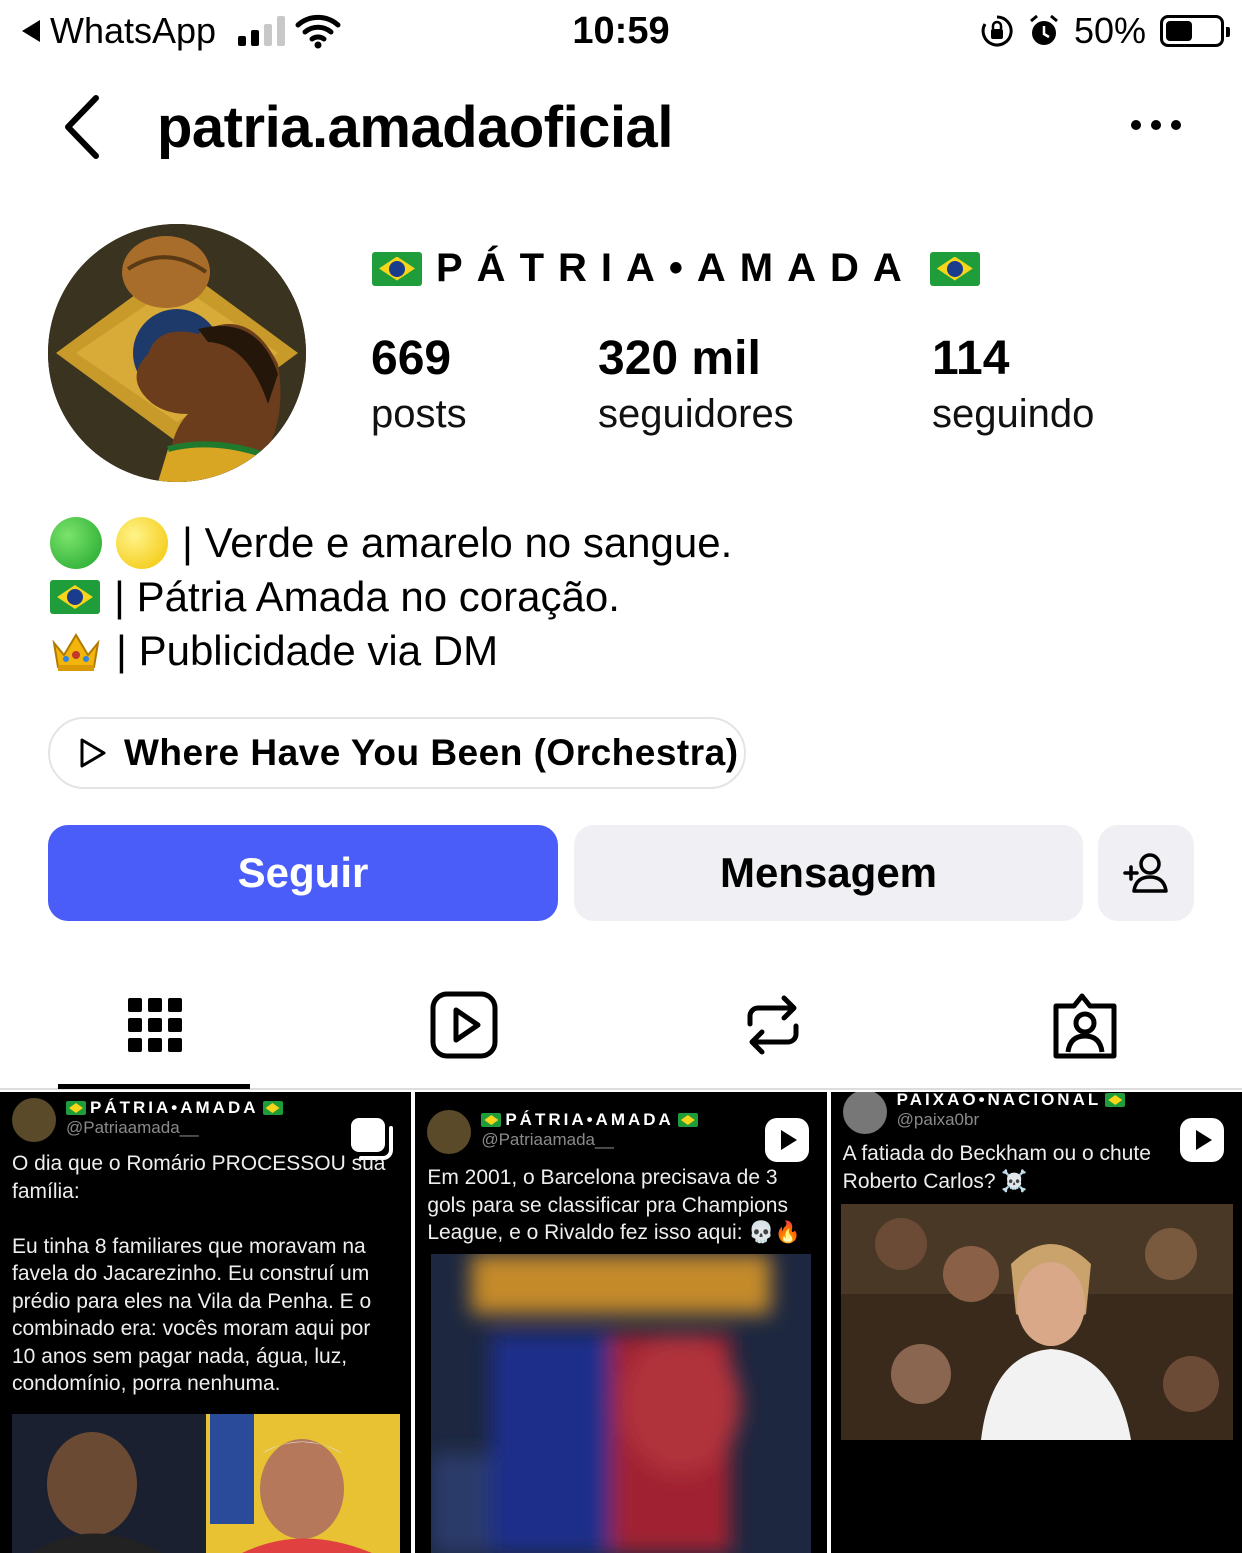 Image resolution: width=1242 pixels, height=1553 pixels. What do you see at coordinates (142, 543) in the screenshot?
I see `yellow-circle-icon` at bounding box center [142, 543].